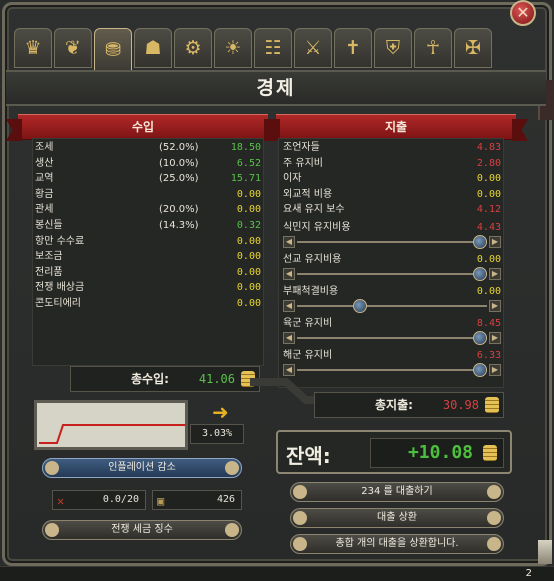 This screenshot has height=581, width=554. What do you see at coordinates (528, 573) in the screenshot?
I see `page-number: 2` at bounding box center [528, 573].